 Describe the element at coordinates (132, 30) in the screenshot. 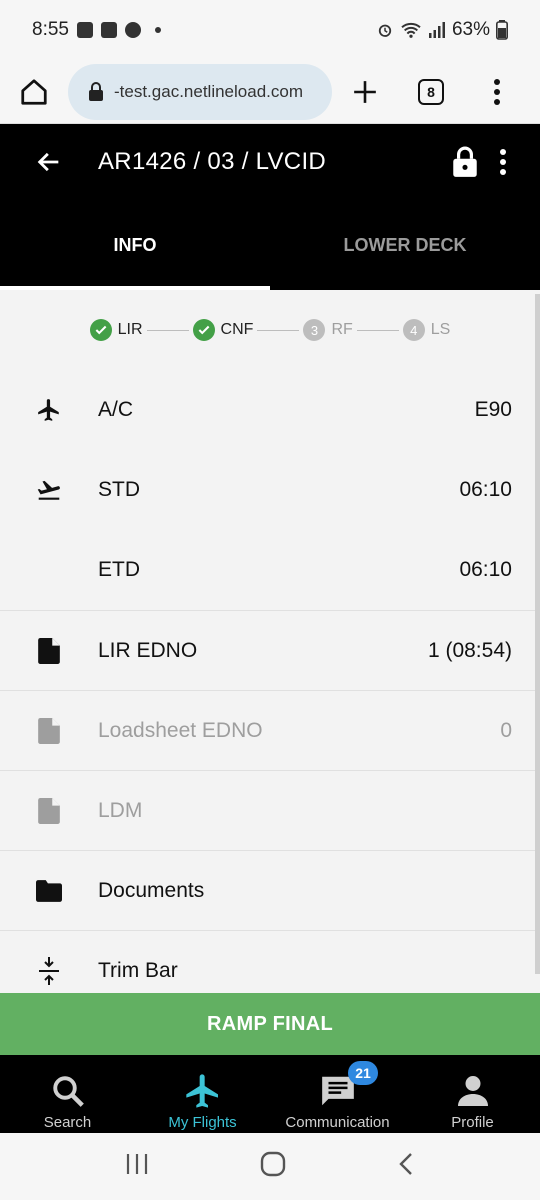

I see `pinterest-icon` at that location.